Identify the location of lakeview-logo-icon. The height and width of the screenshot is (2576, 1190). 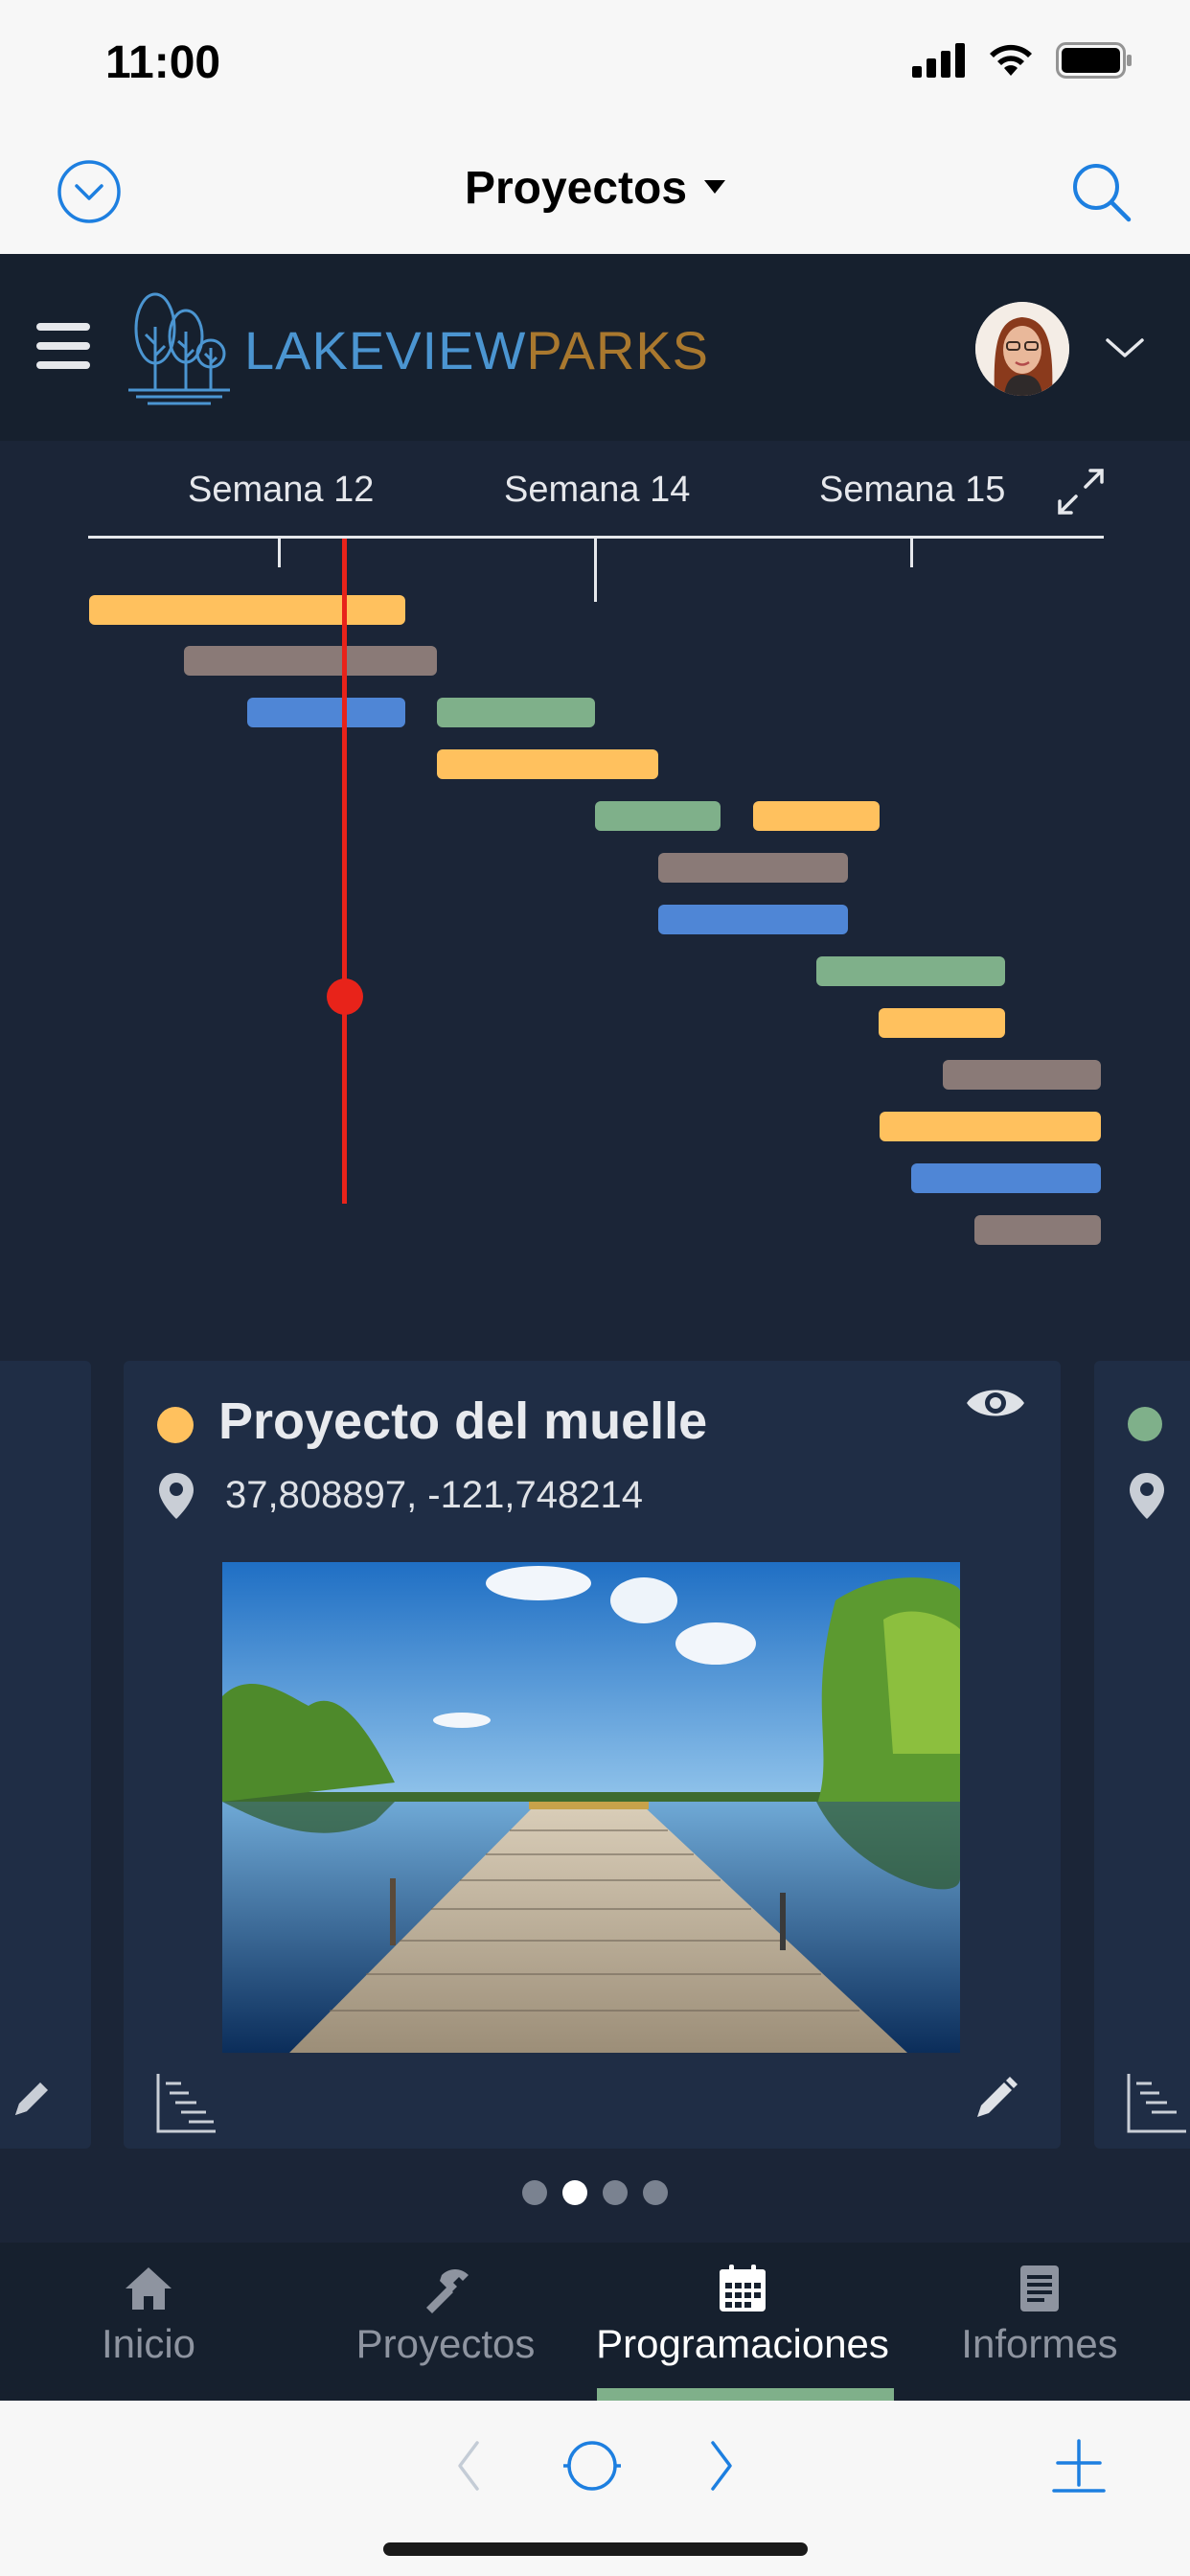
(179, 348).